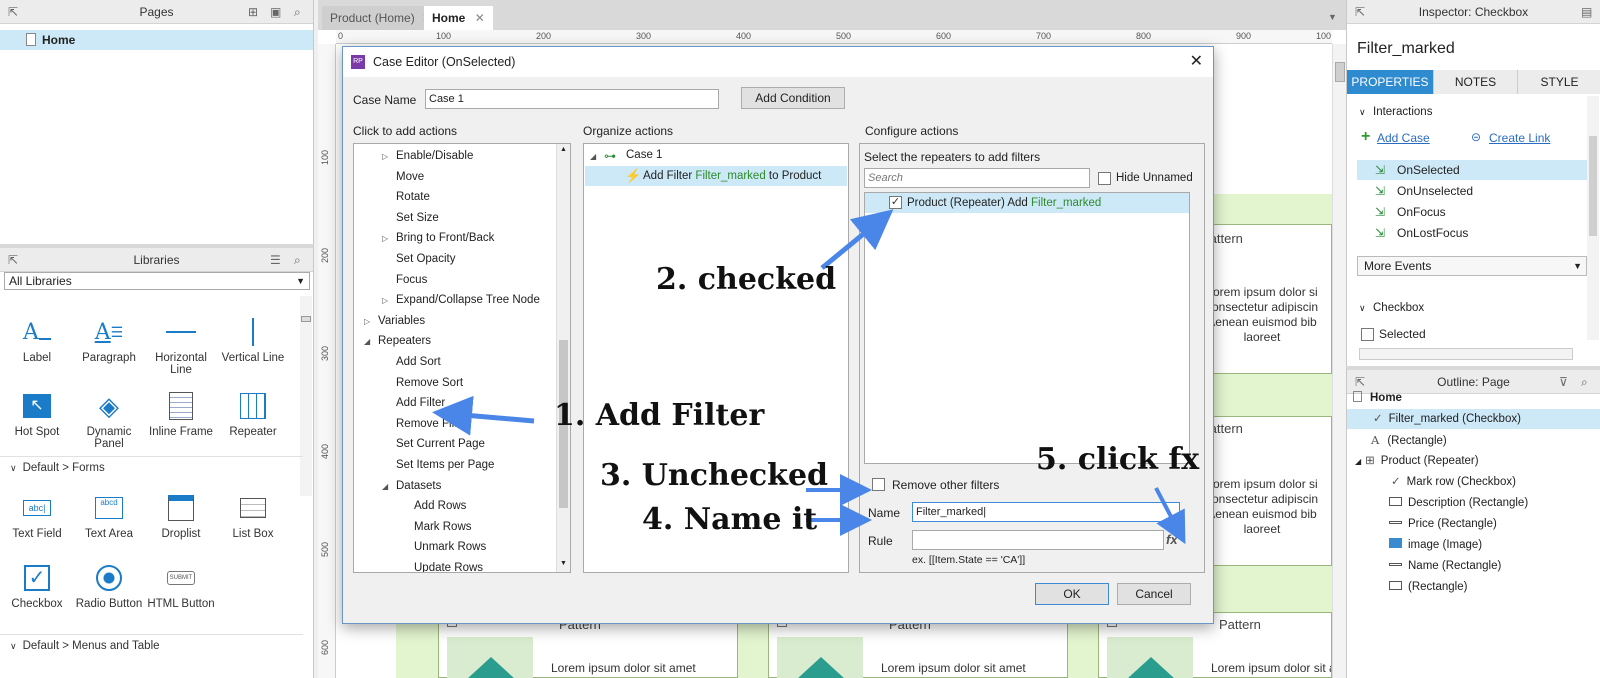  I want to click on annotation-name-it: 4. Name it, so click(730, 519).